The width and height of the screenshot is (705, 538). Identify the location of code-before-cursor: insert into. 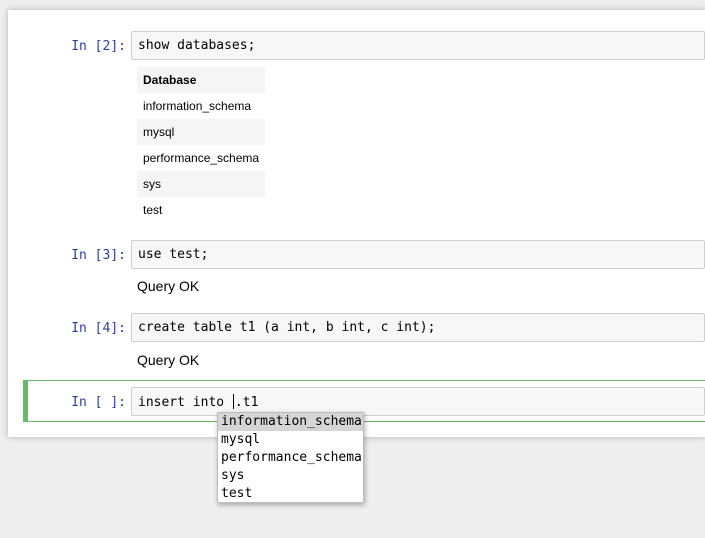
(185, 402).